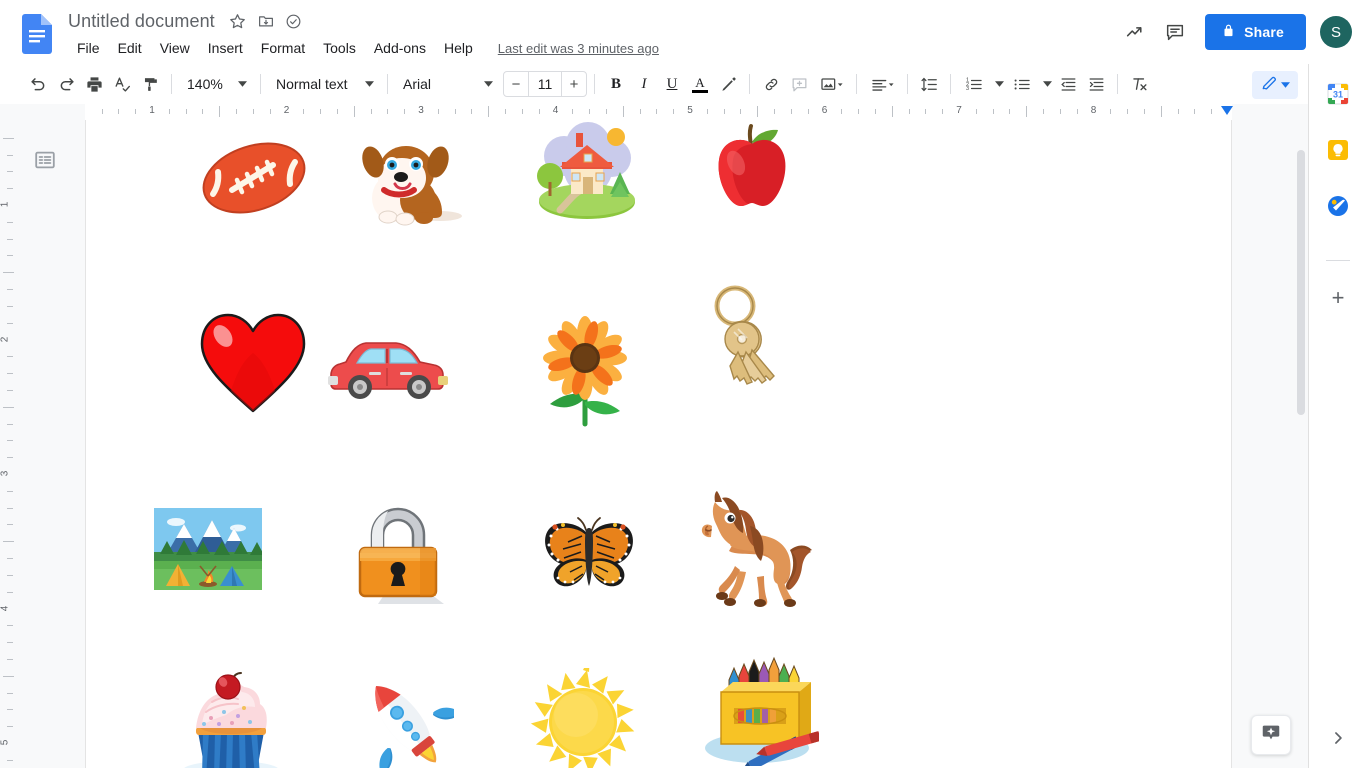 The image size is (1366, 768). I want to click on text-color-label: A, so click(700, 82).